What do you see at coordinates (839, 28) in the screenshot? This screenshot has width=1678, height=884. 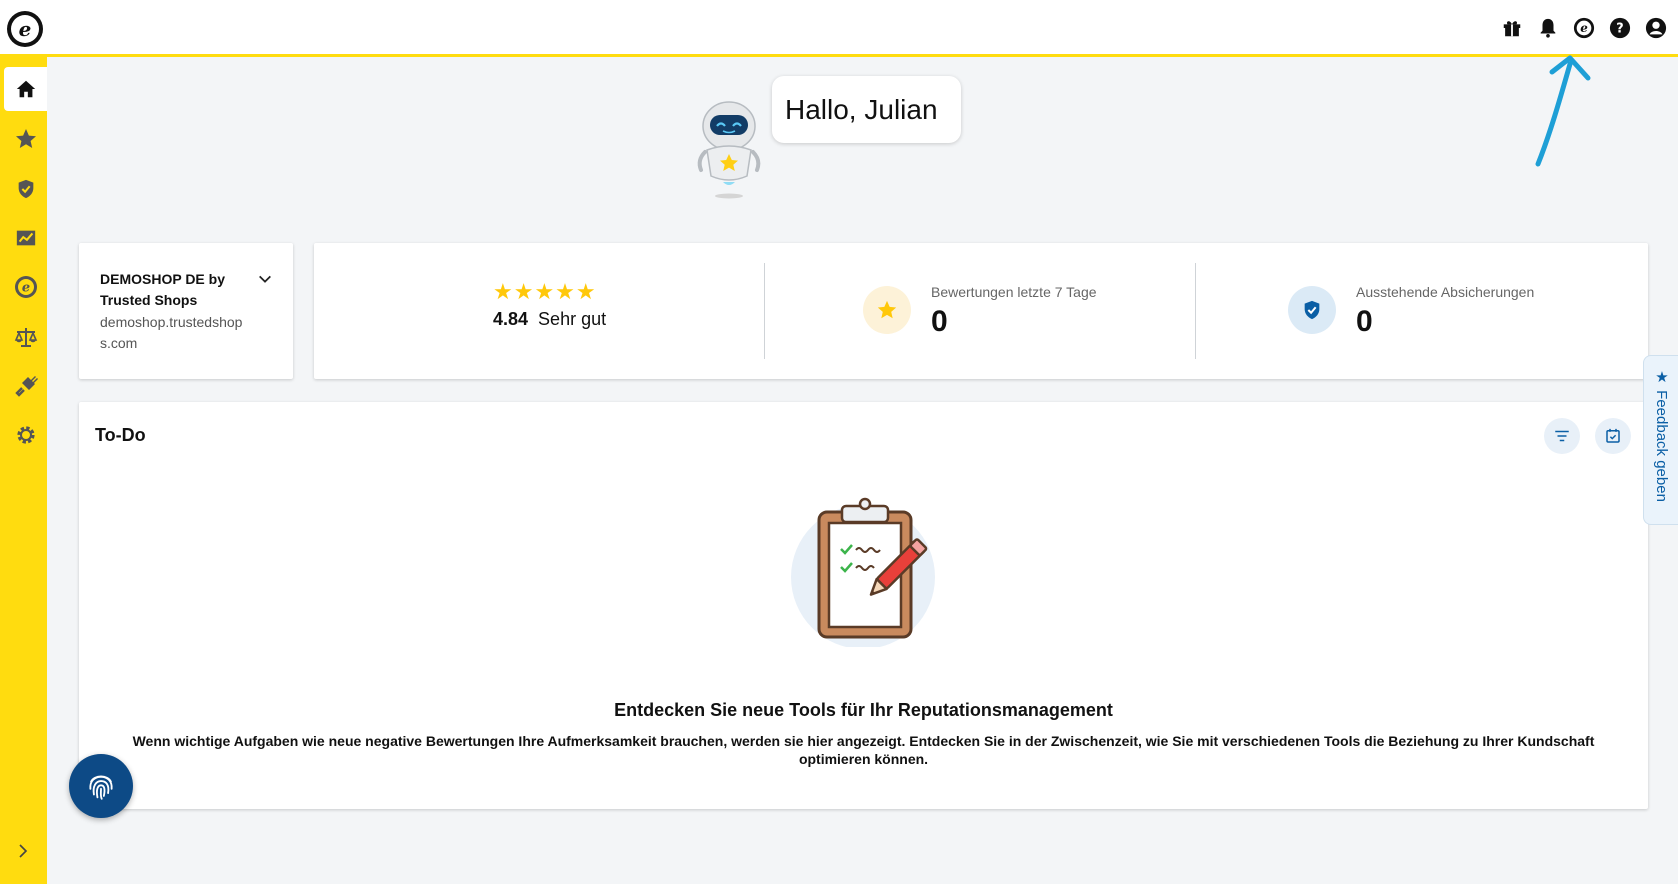 I see `top-bar: e e ?` at bounding box center [839, 28].